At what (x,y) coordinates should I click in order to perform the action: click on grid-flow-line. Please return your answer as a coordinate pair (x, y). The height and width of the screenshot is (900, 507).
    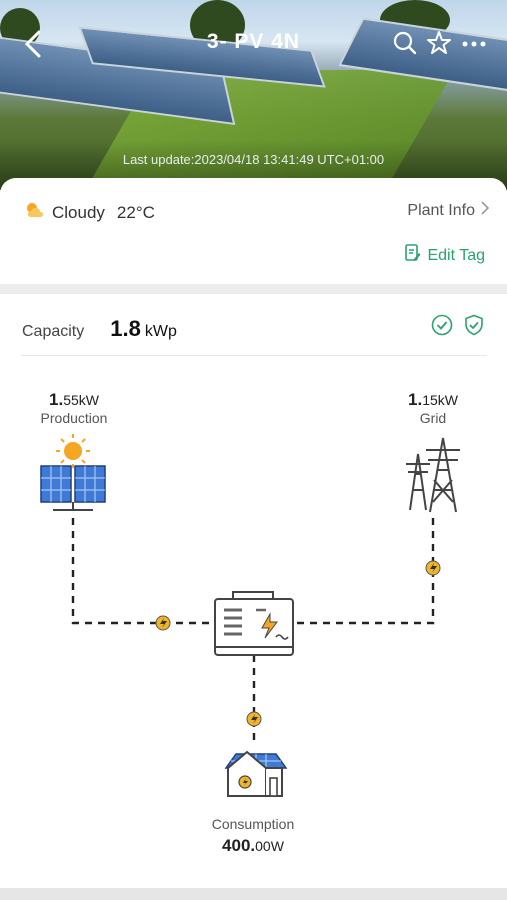
    Looking at the image, I should click on (364, 571).